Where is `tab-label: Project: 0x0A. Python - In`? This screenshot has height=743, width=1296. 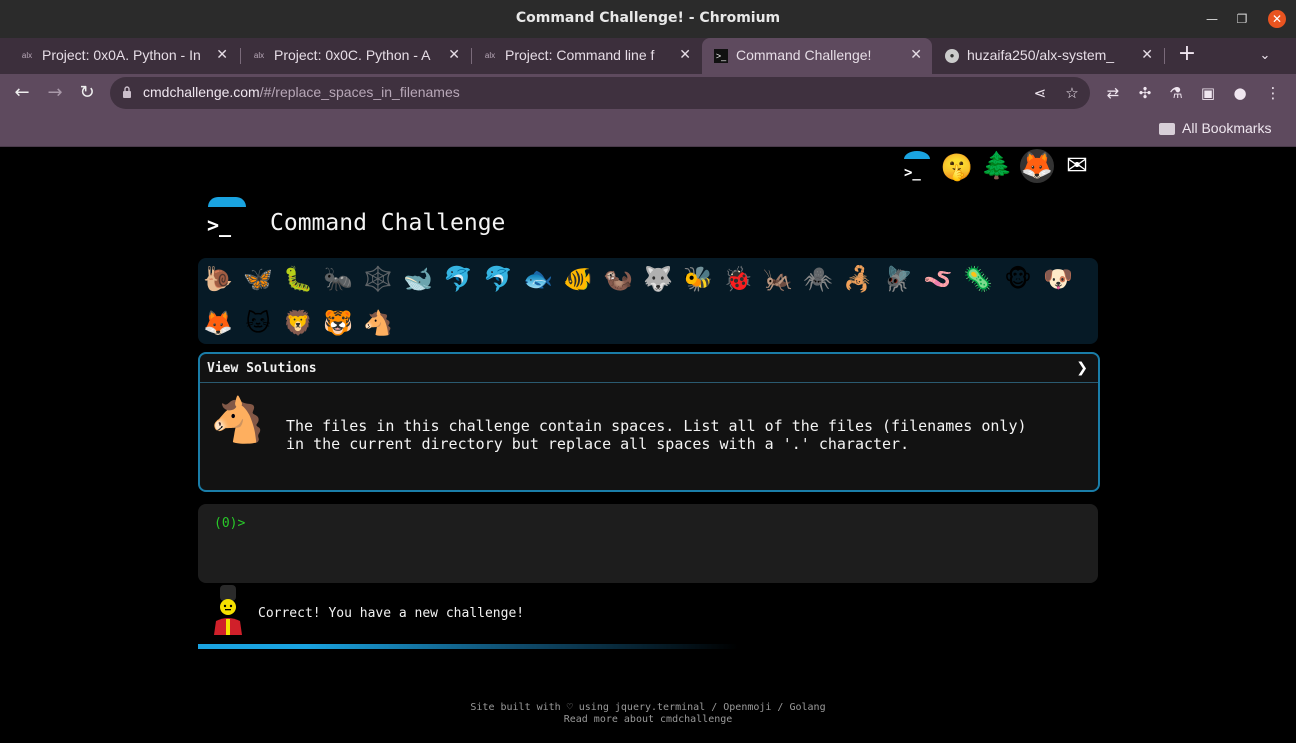 tab-label: Project: 0x0A. Python - In is located at coordinates (121, 55).